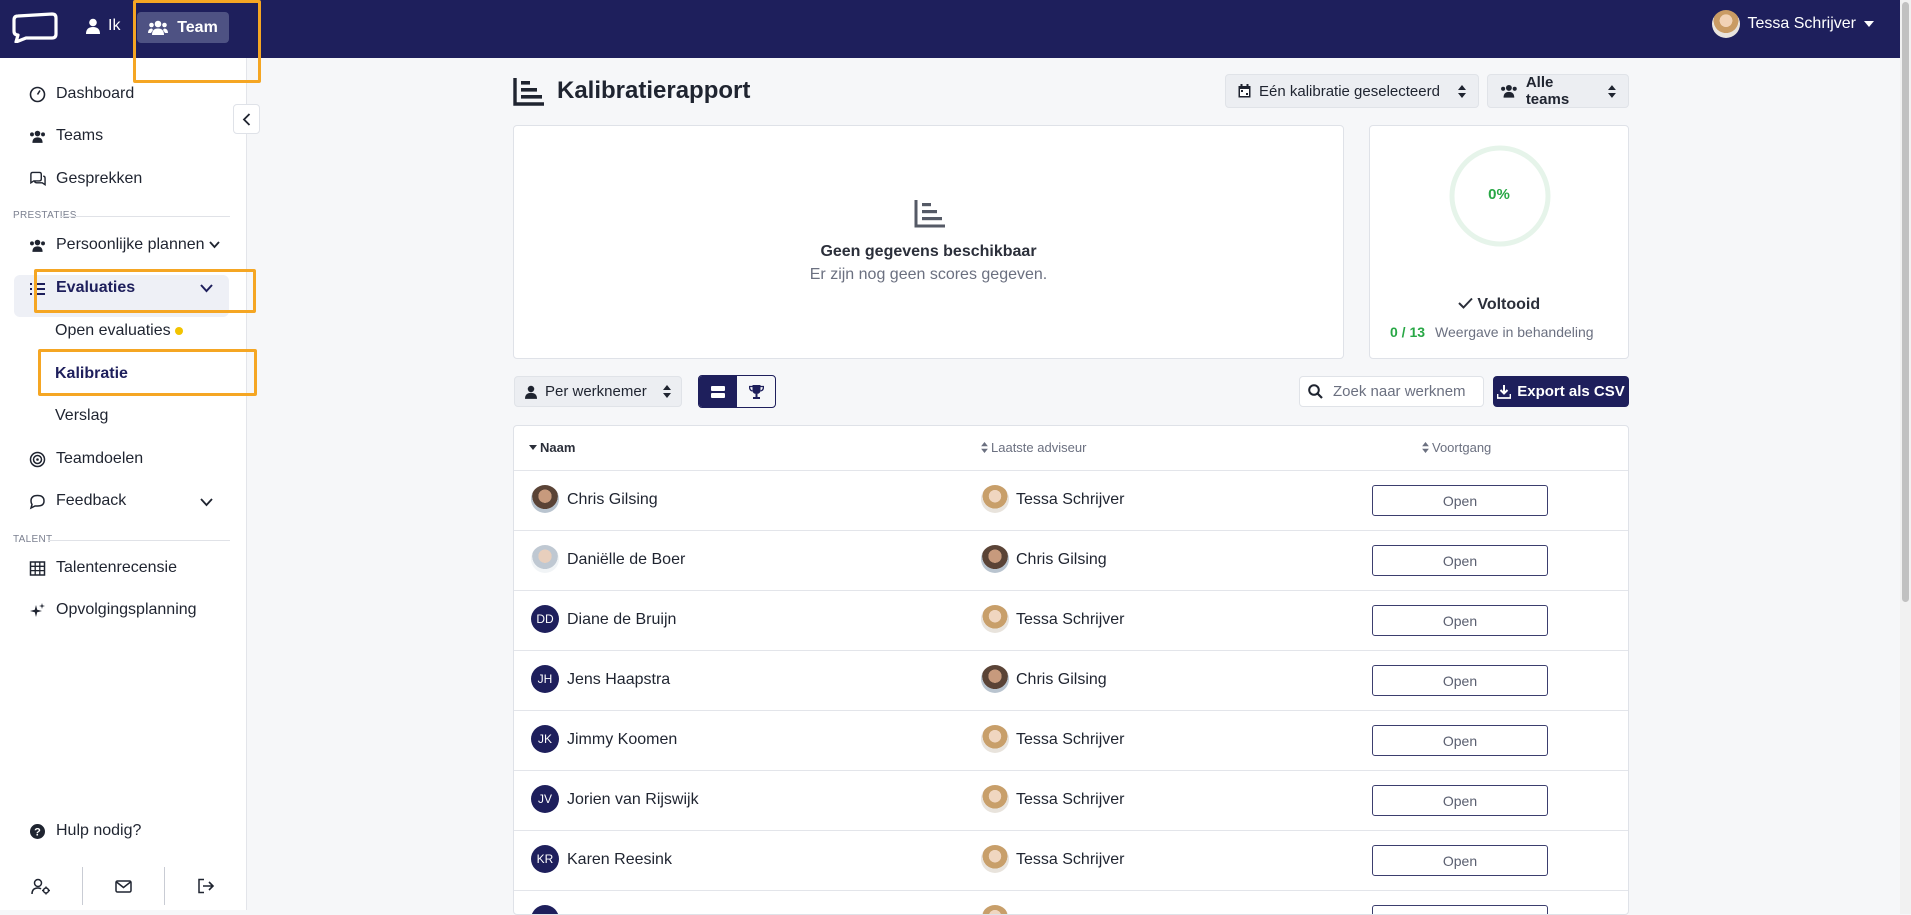 Image resolution: width=1911 pixels, height=915 pixels. What do you see at coordinates (619, 860) in the screenshot?
I see `employee-name: Karen Reesink` at bounding box center [619, 860].